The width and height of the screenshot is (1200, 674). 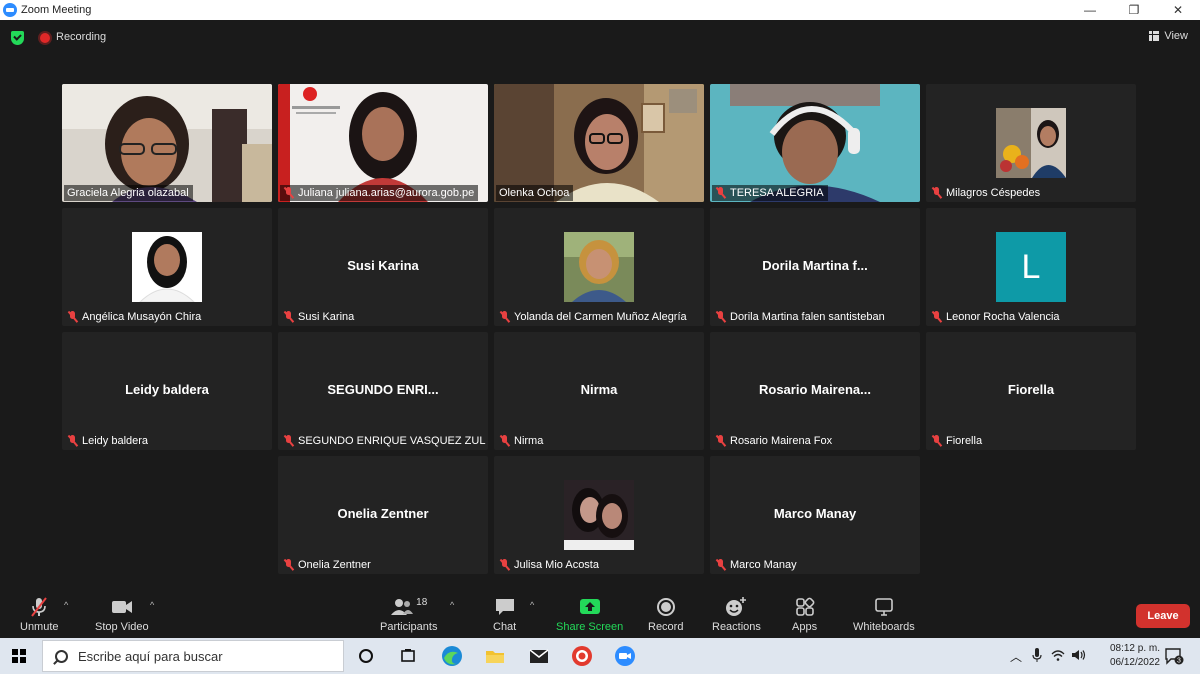 What do you see at coordinates (1090, 10) in the screenshot?
I see `minimize-button: —` at bounding box center [1090, 10].